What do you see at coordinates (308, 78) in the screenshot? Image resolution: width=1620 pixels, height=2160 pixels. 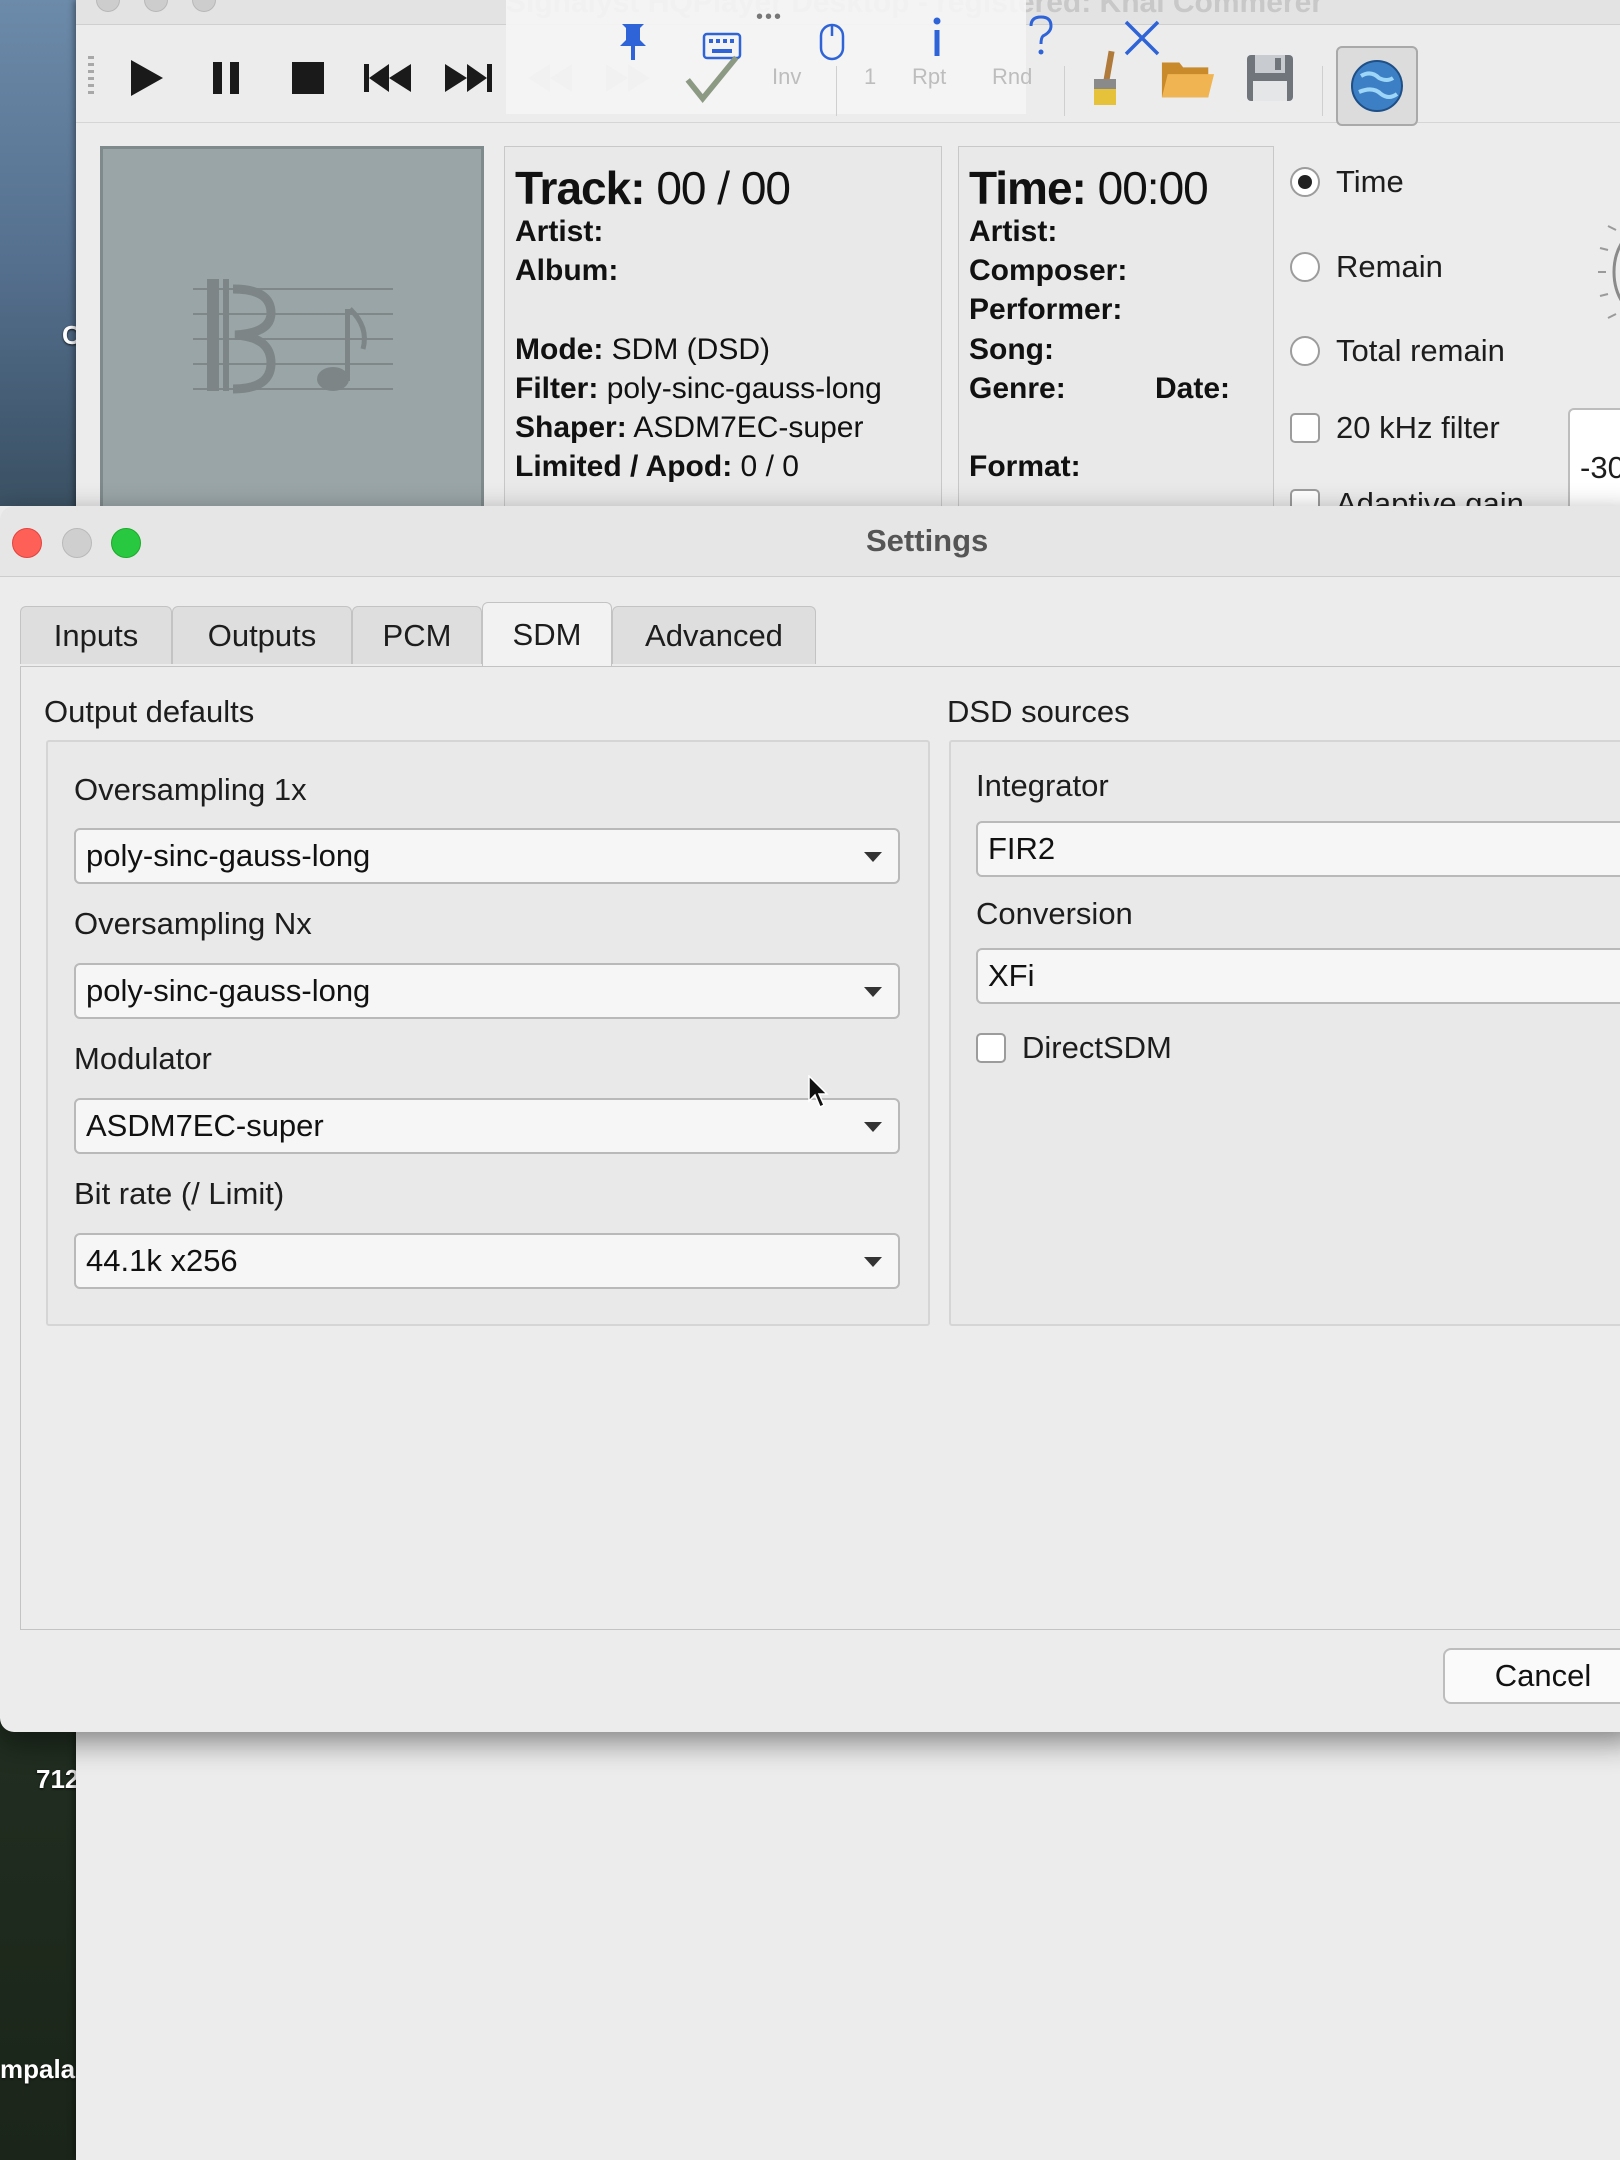 I see `stop-icon` at bounding box center [308, 78].